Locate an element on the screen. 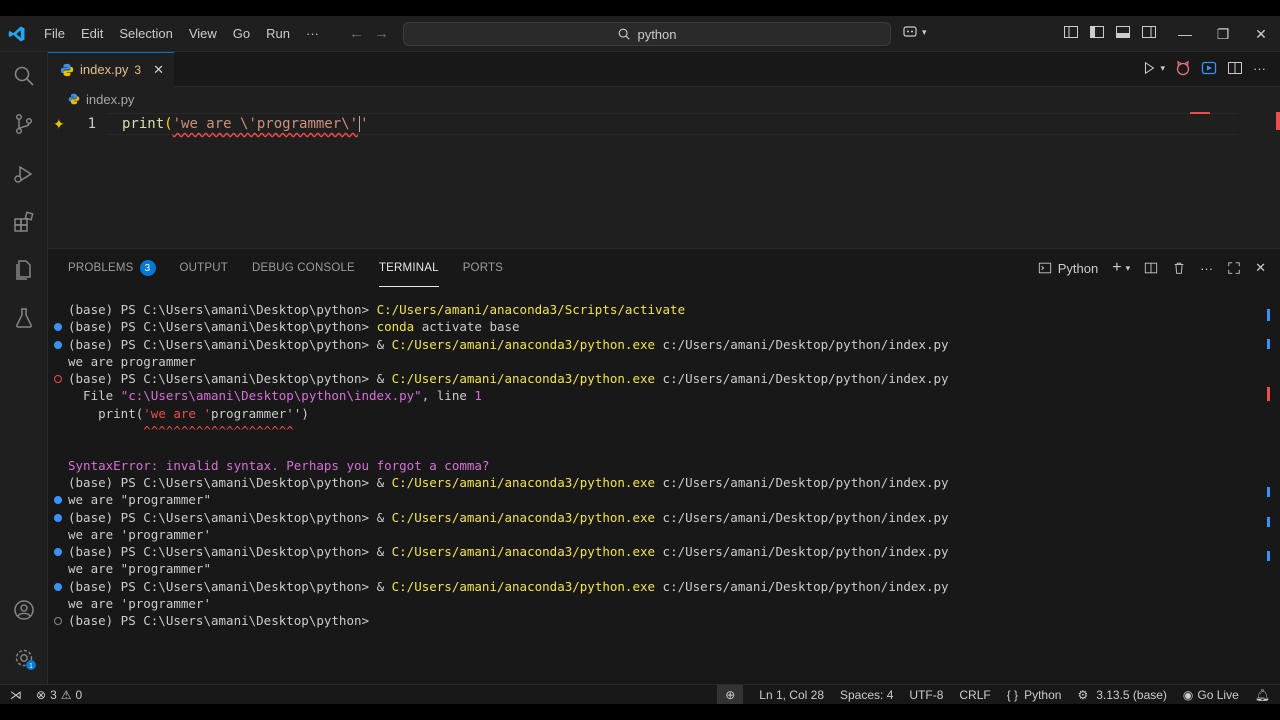 The image size is (1280, 720). menu-item-view: View is located at coordinates (203, 34).